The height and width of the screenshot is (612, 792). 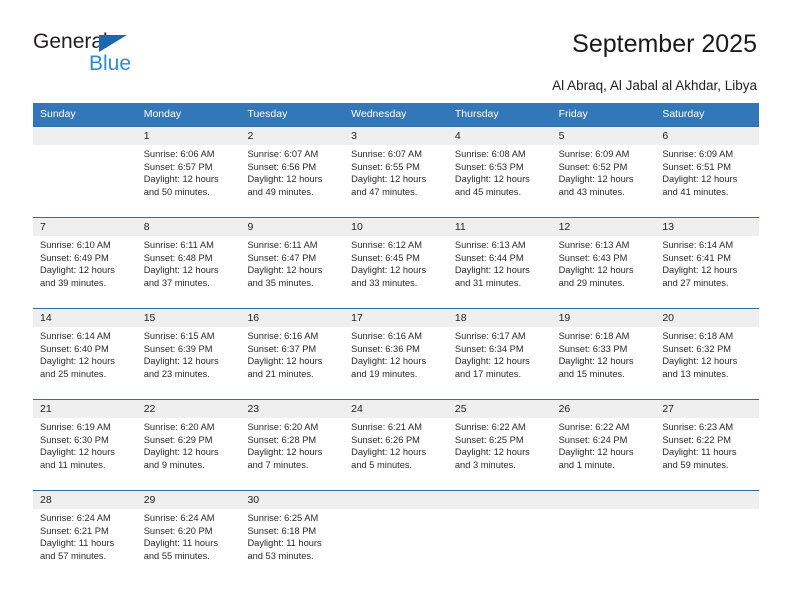 I want to click on day-number: 13, so click(x=707, y=227).